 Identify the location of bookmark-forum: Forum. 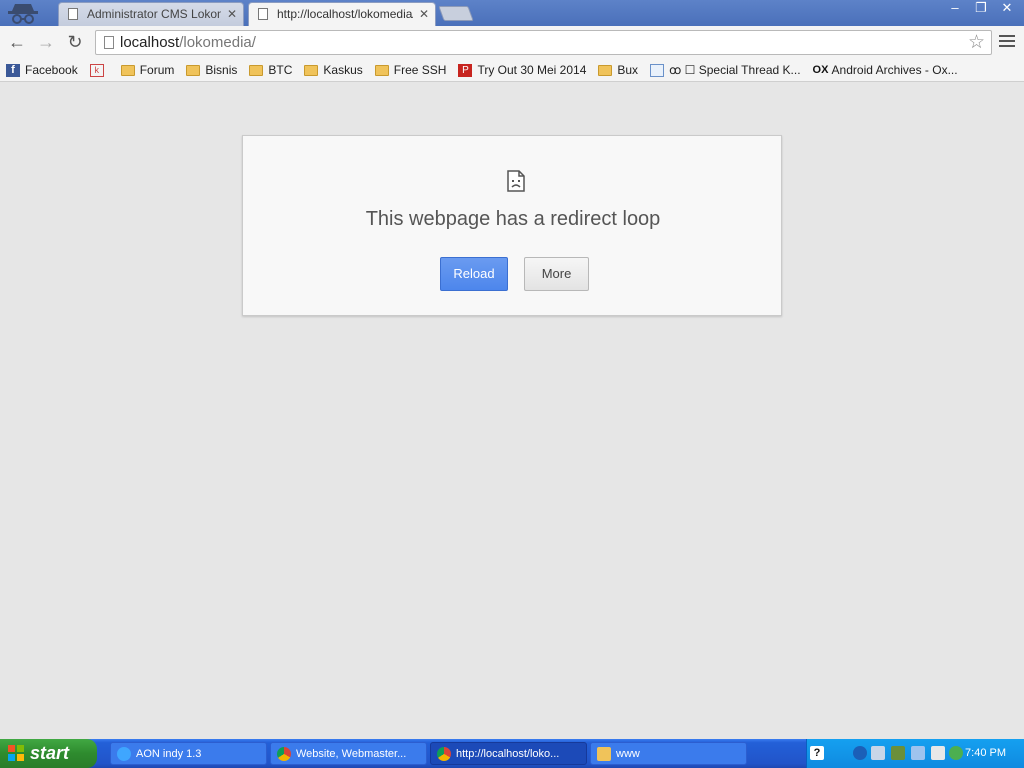
(147, 70).